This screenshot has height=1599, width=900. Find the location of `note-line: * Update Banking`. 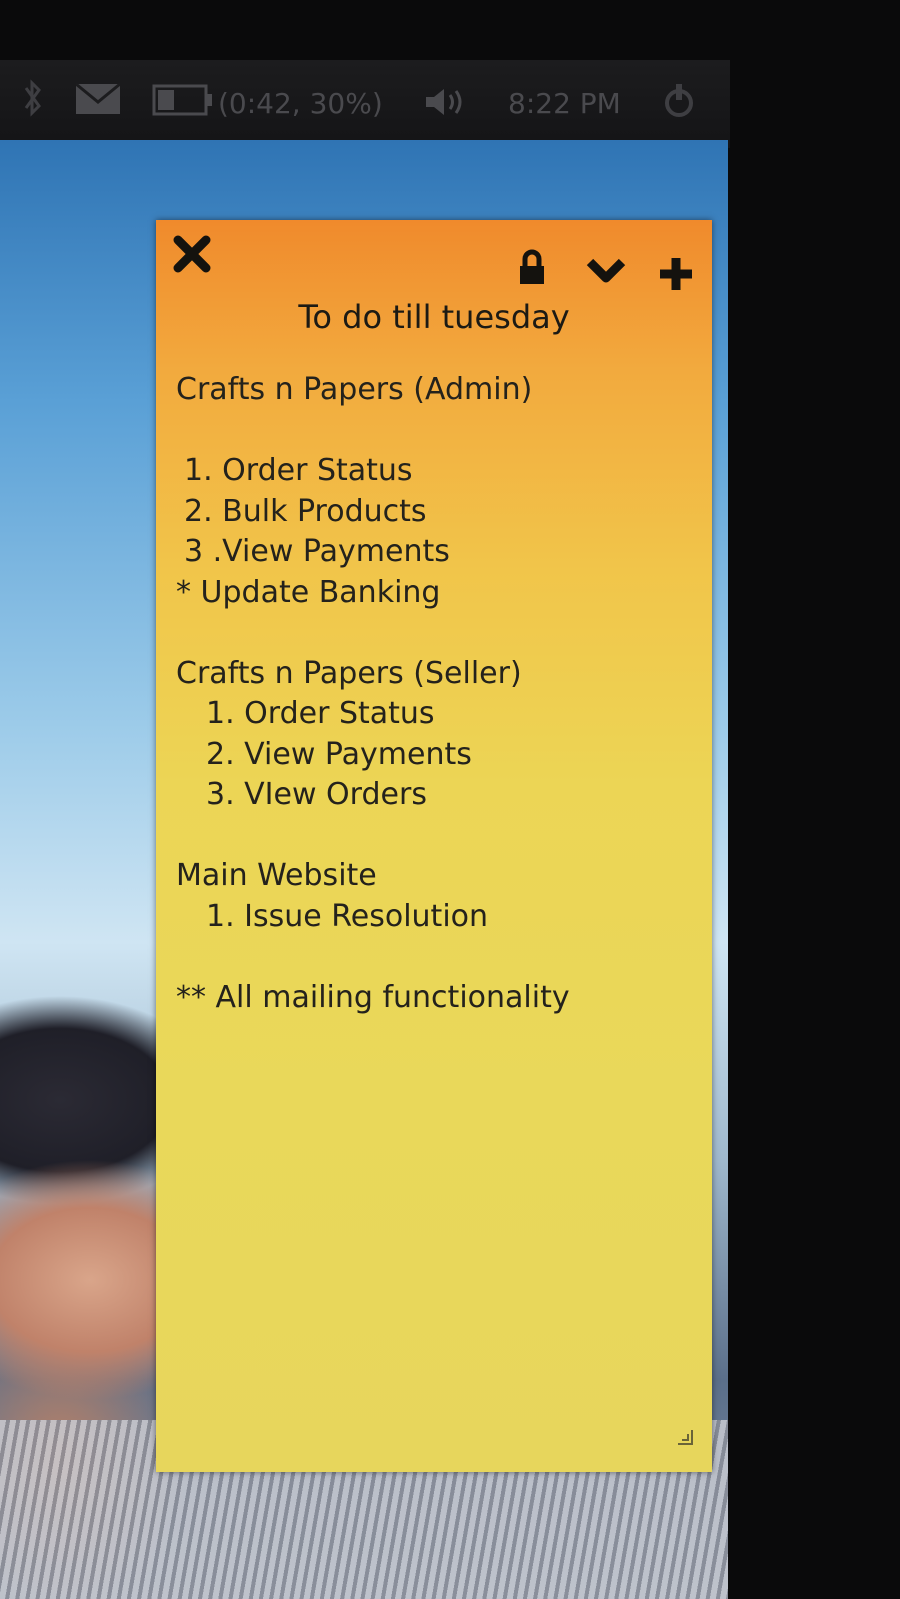

note-line: * Update Banking is located at coordinates (308, 592).